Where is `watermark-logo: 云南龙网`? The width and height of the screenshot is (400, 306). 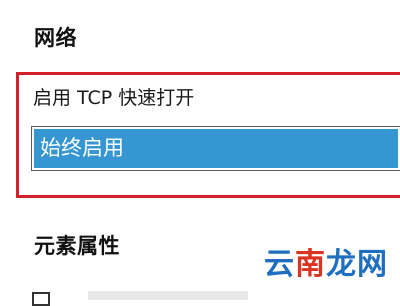
watermark-logo: 云南龙网 is located at coordinates (326, 265).